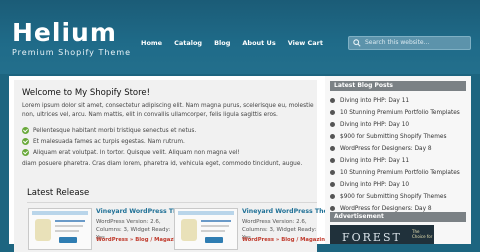 Image resolution: width=480 pixels, height=252 pixels. What do you see at coordinates (305, 43) in the screenshot?
I see `nav-view-cart: View Cart` at bounding box center [305, 43].